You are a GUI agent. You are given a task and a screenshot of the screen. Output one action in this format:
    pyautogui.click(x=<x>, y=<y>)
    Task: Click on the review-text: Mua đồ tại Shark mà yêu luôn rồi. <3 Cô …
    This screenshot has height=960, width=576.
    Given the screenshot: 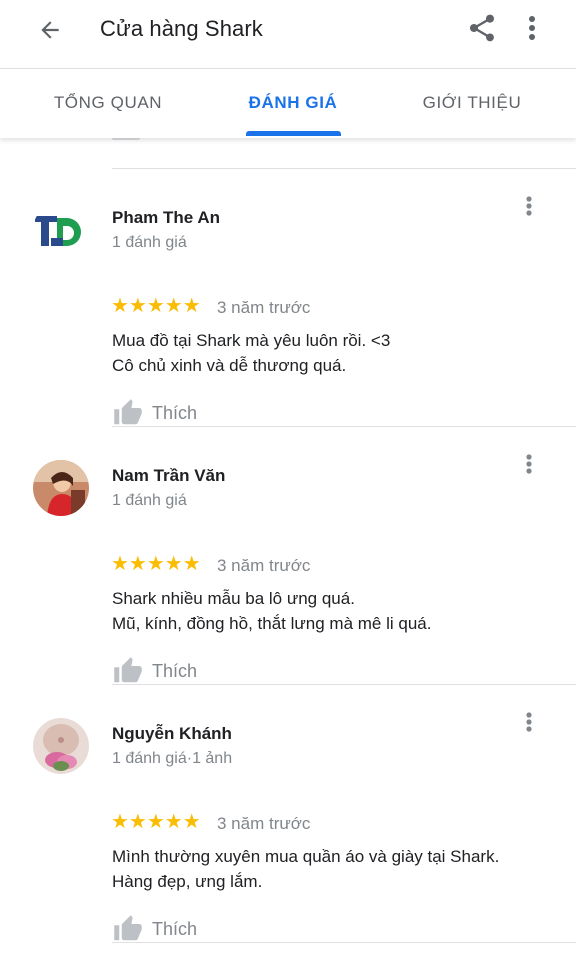 What is the action you would take?
    pyautogui.click(x=251, y=353)
    